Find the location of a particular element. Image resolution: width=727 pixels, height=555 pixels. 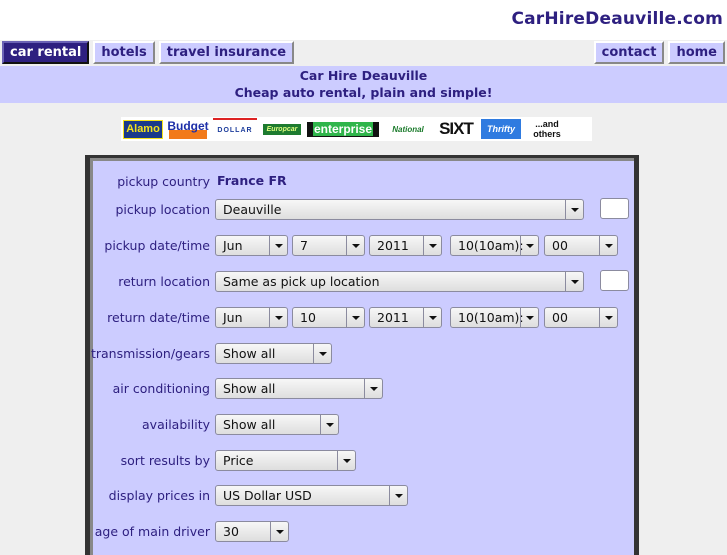

nav-hotels: hotels is located at coordinates (124, 52).